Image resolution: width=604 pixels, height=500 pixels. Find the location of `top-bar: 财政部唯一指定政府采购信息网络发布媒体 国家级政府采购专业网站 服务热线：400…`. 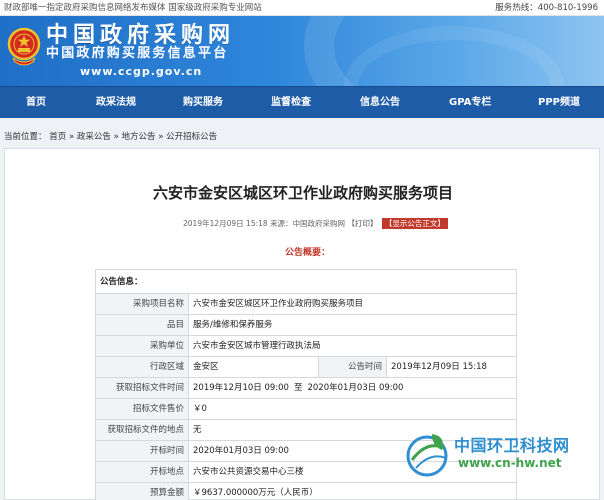

top-bar: 财政部唯一指定政府采购信息网络发布媒体 国家级政府采购专业网站 服务热线：400… is located at coordinates (302, 8).